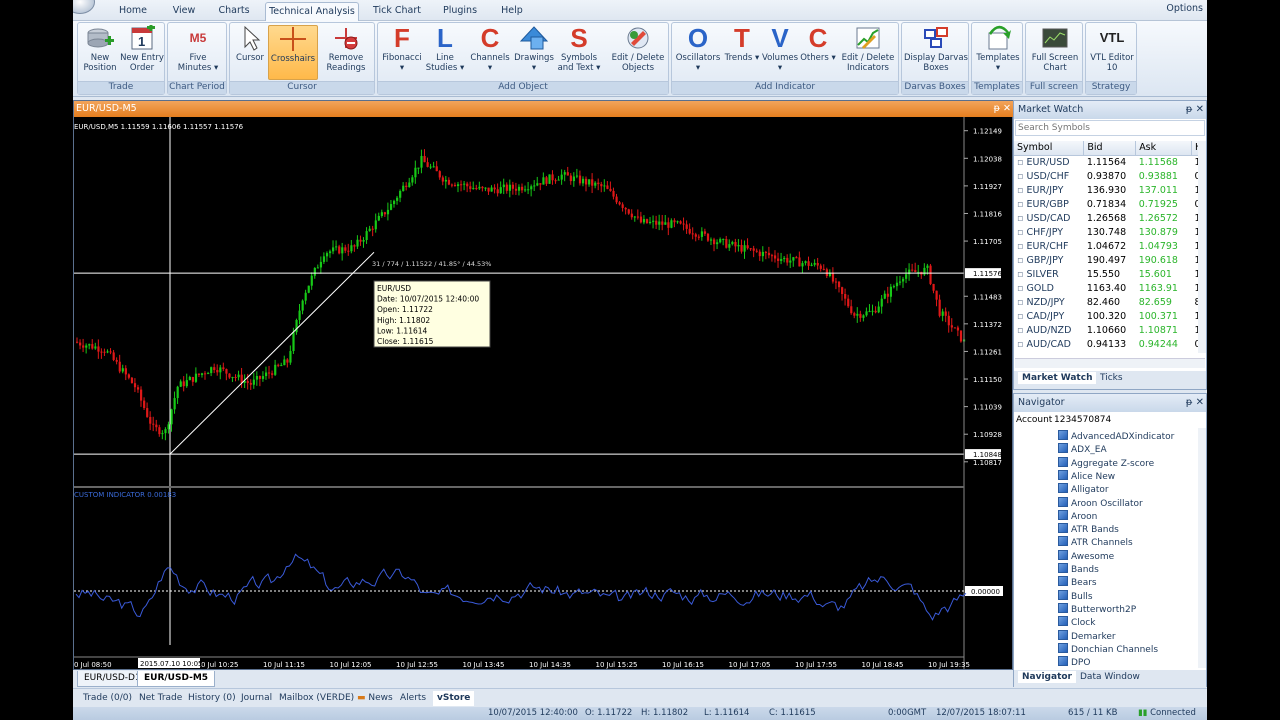 The width and height of the screenshot is (1280, 720). I want to click on templates-button: Templates ▾, so click(998, 52).